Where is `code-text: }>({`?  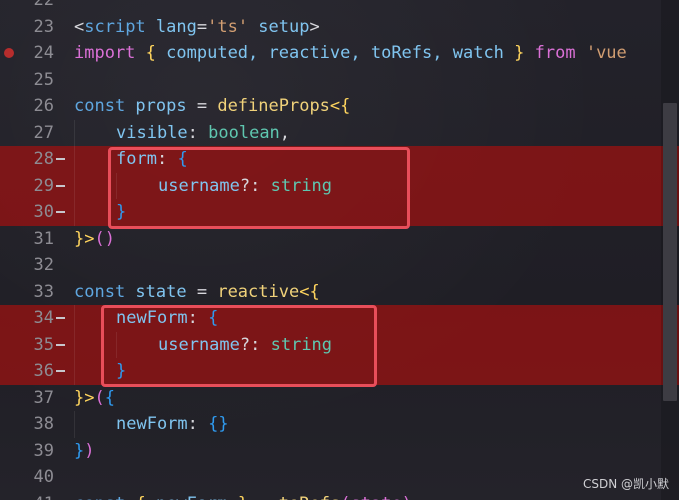 code-text: }>({ is located at coordinates (94, 398).